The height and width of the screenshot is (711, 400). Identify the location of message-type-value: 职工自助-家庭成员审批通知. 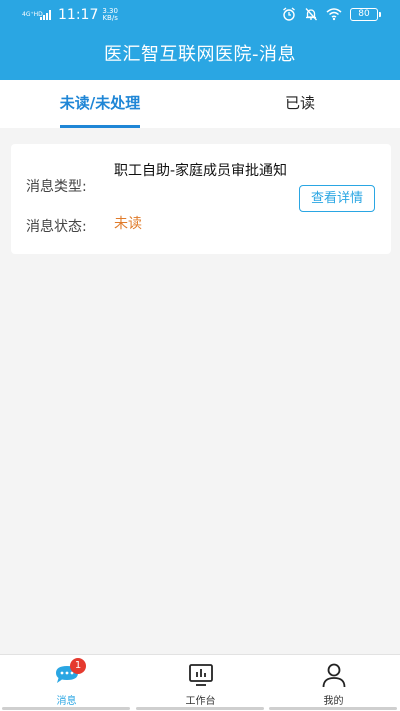
(201, 171).